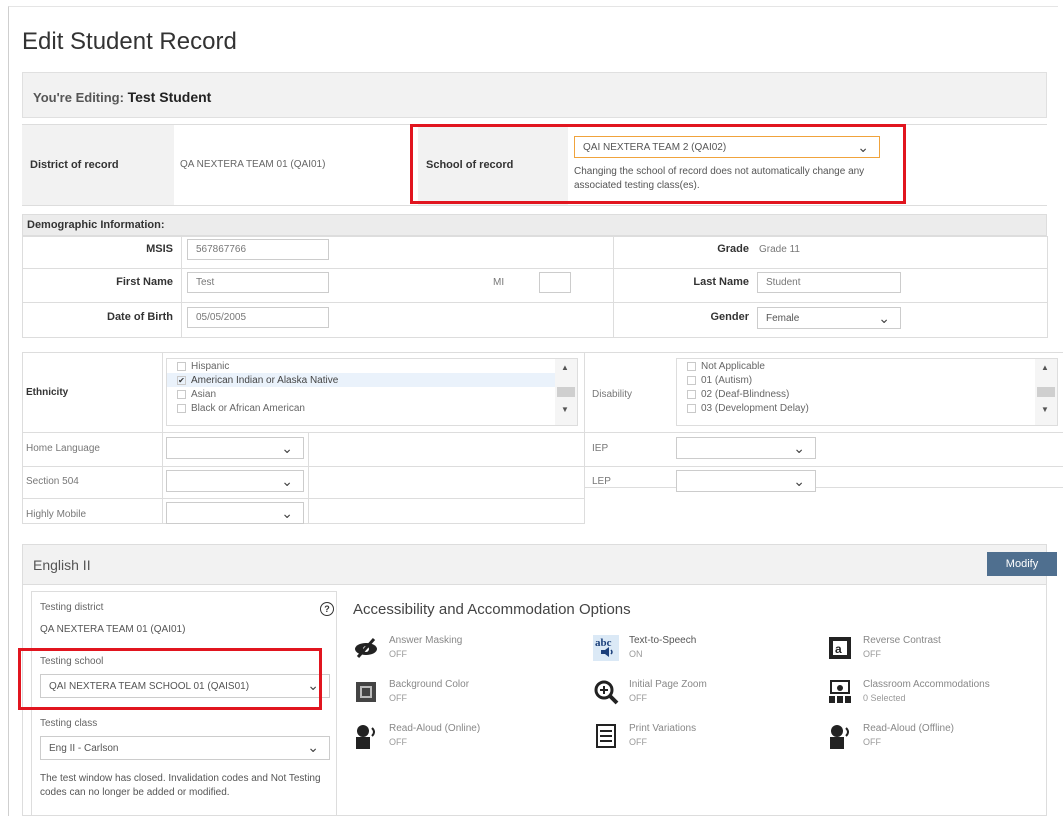 The height and width of the screenshot is (816, 1063). What do you see at coordinates (235, 513) in the screenshot?
I see `highly-mobile-select: ⌄` at bounding box center [235, 513].